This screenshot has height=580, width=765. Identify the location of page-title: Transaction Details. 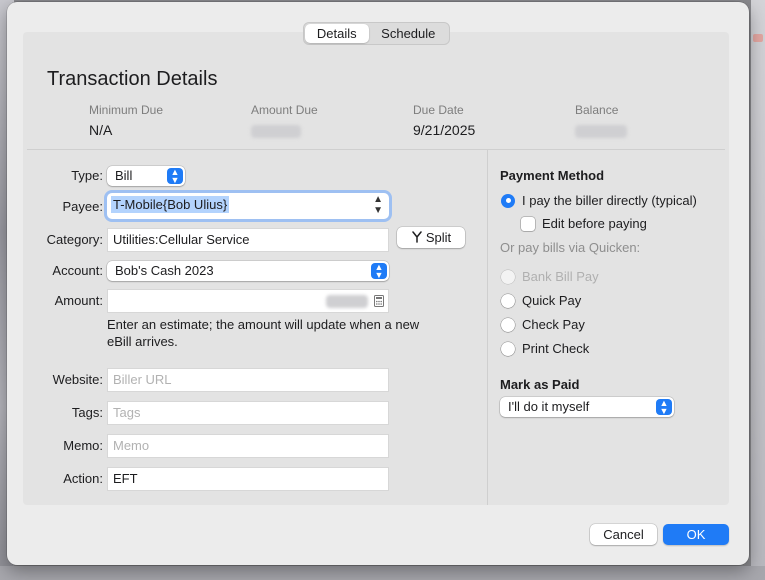
(132, 79).